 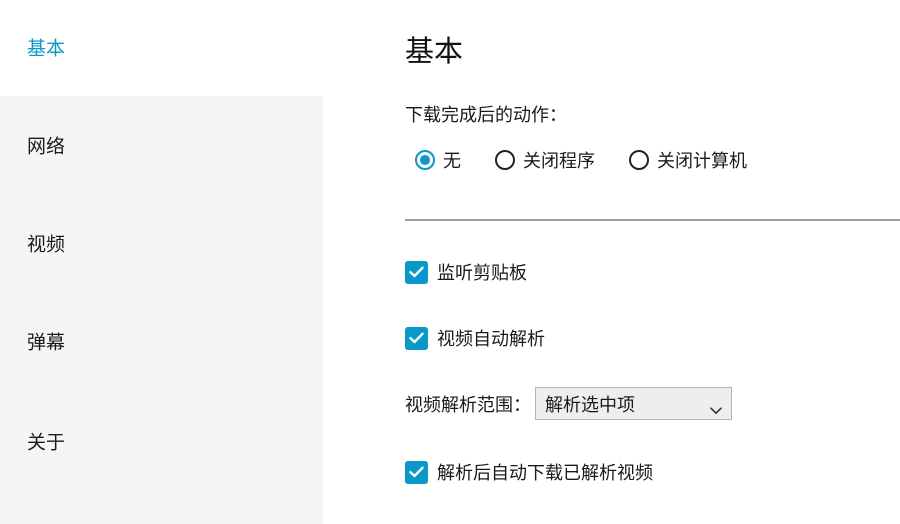 I want to click on checkbox-label: 监听剪贴板, so click(x=482, y=273).